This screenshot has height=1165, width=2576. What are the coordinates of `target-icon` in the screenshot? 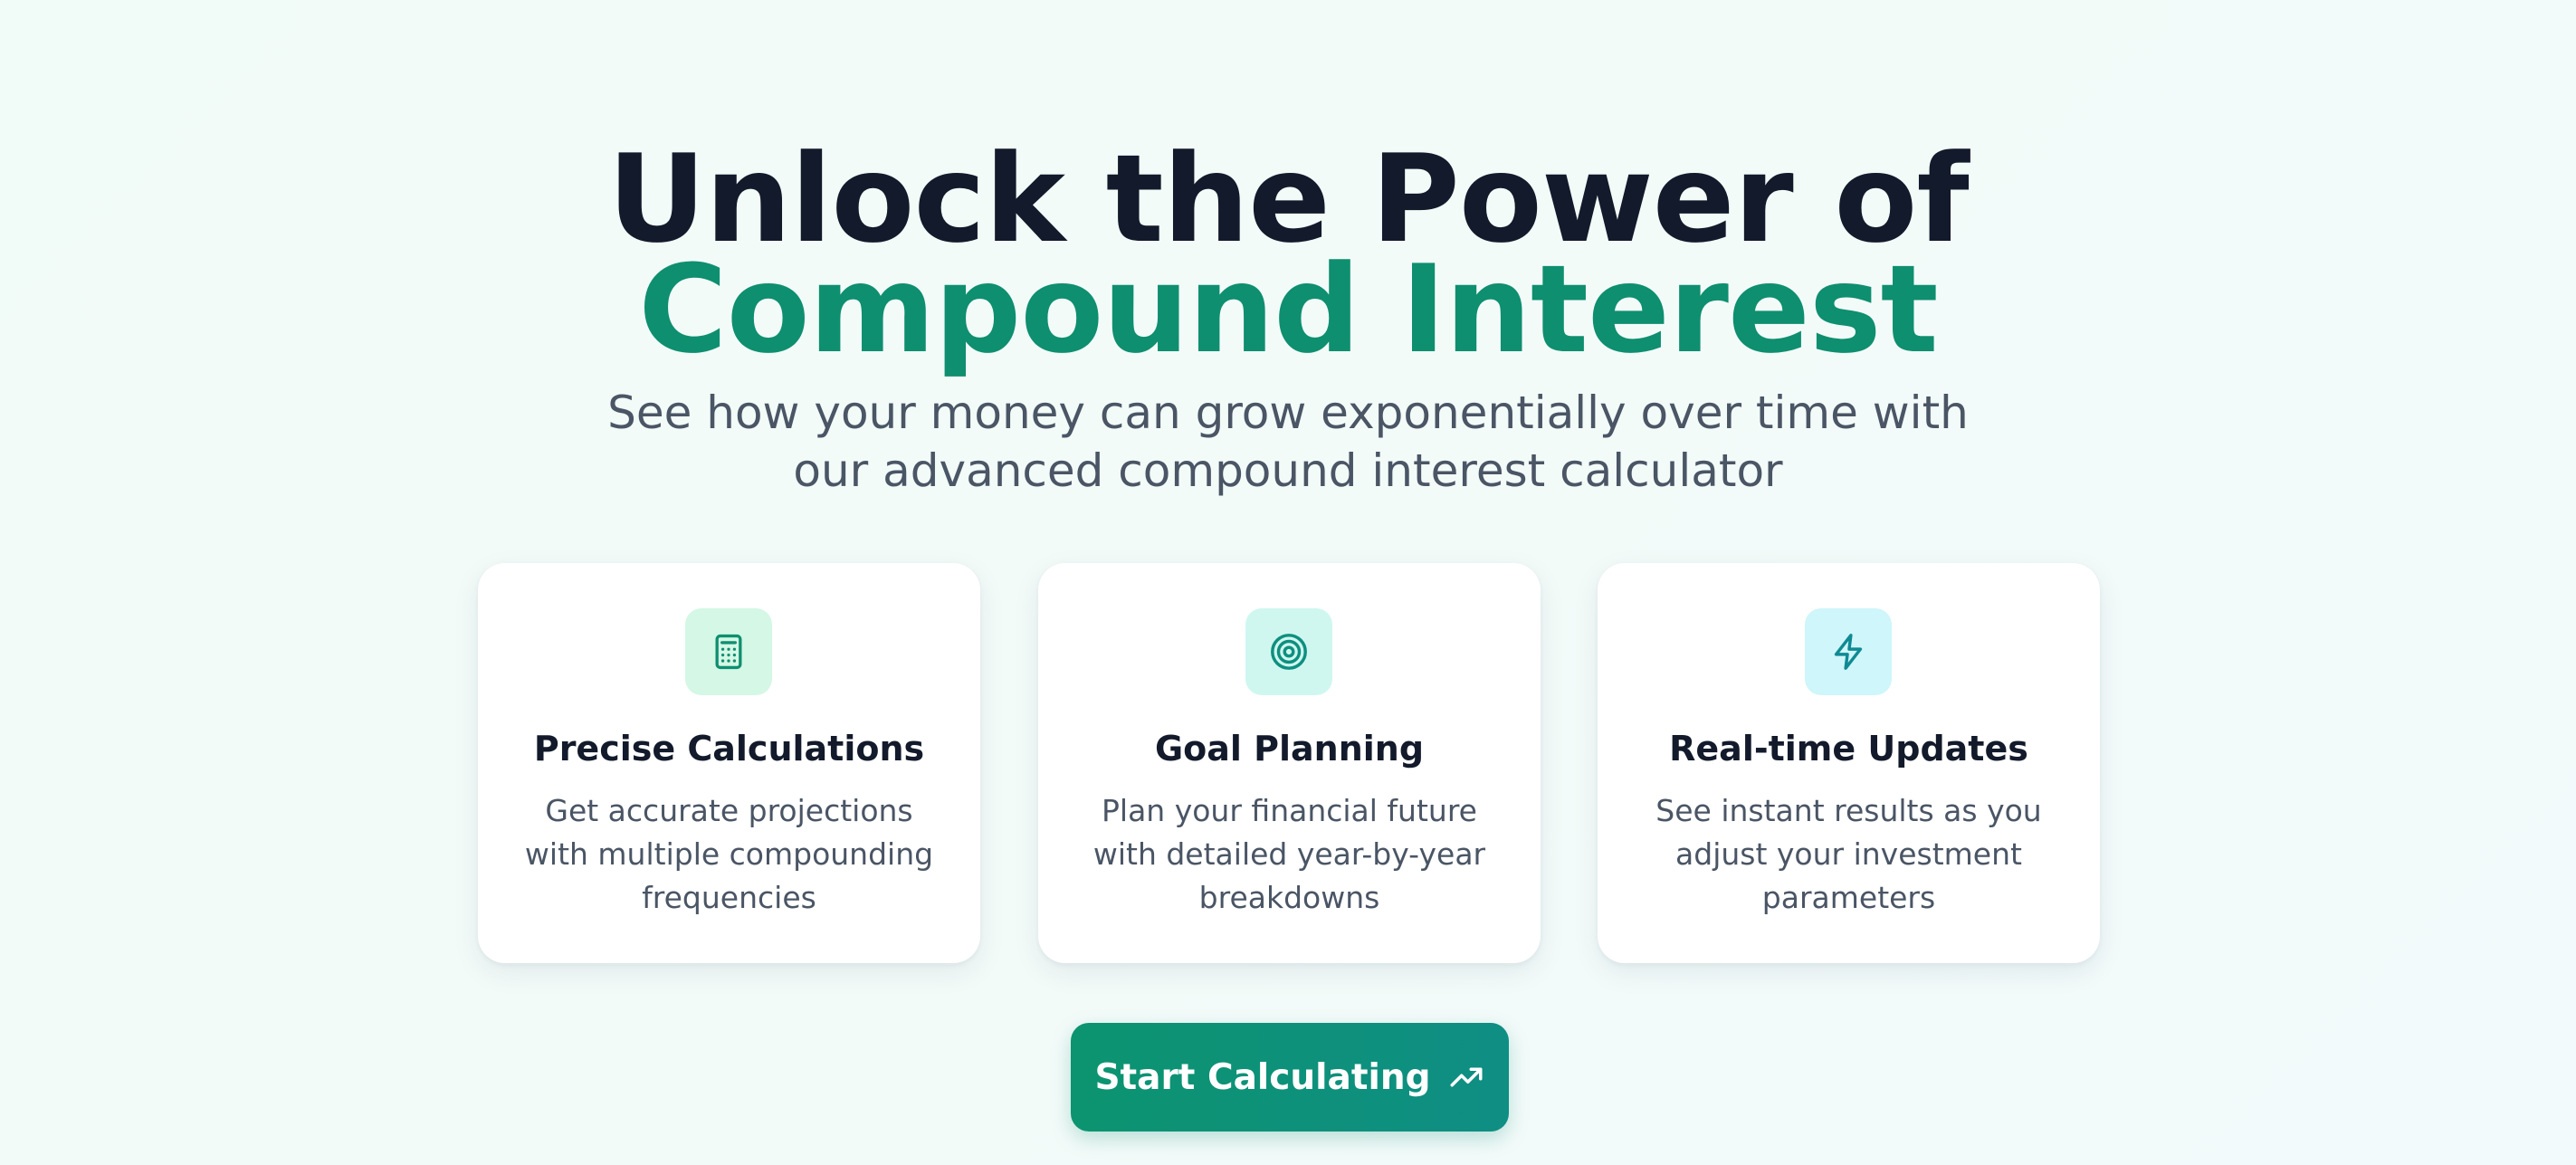 It's located at (1288, 651).